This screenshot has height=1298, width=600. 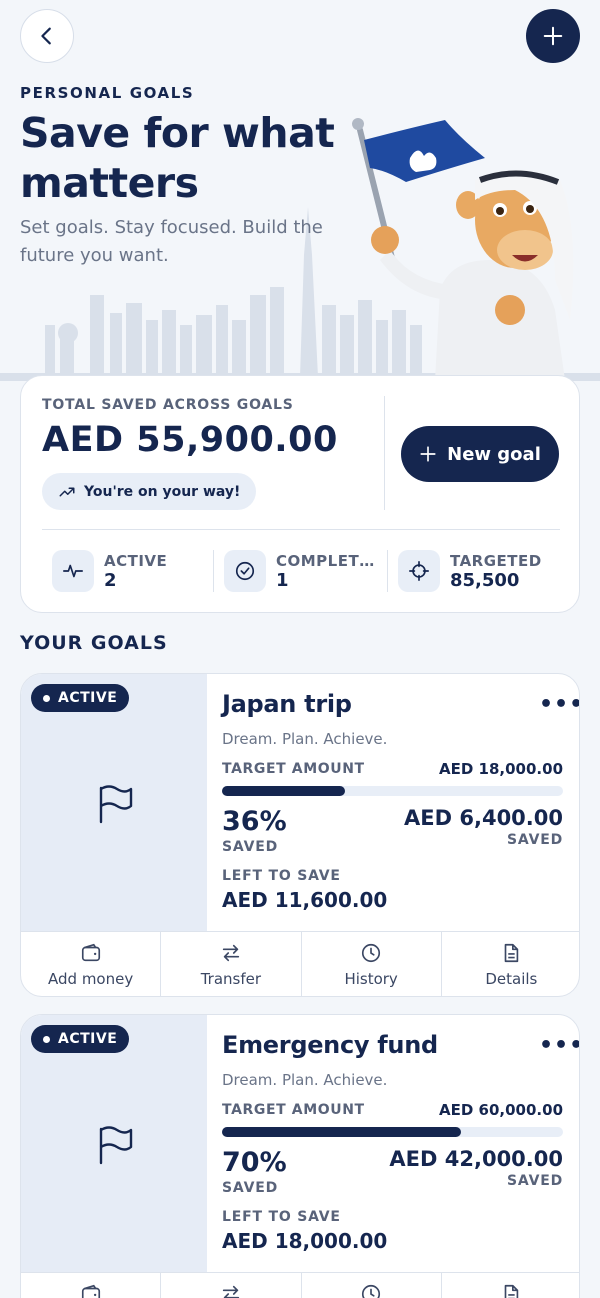 What do you see at coordinates (190, 440) in the screenshot?
I see `total-saved-value: AED 55,900.00` at bounding box center [190, 440].